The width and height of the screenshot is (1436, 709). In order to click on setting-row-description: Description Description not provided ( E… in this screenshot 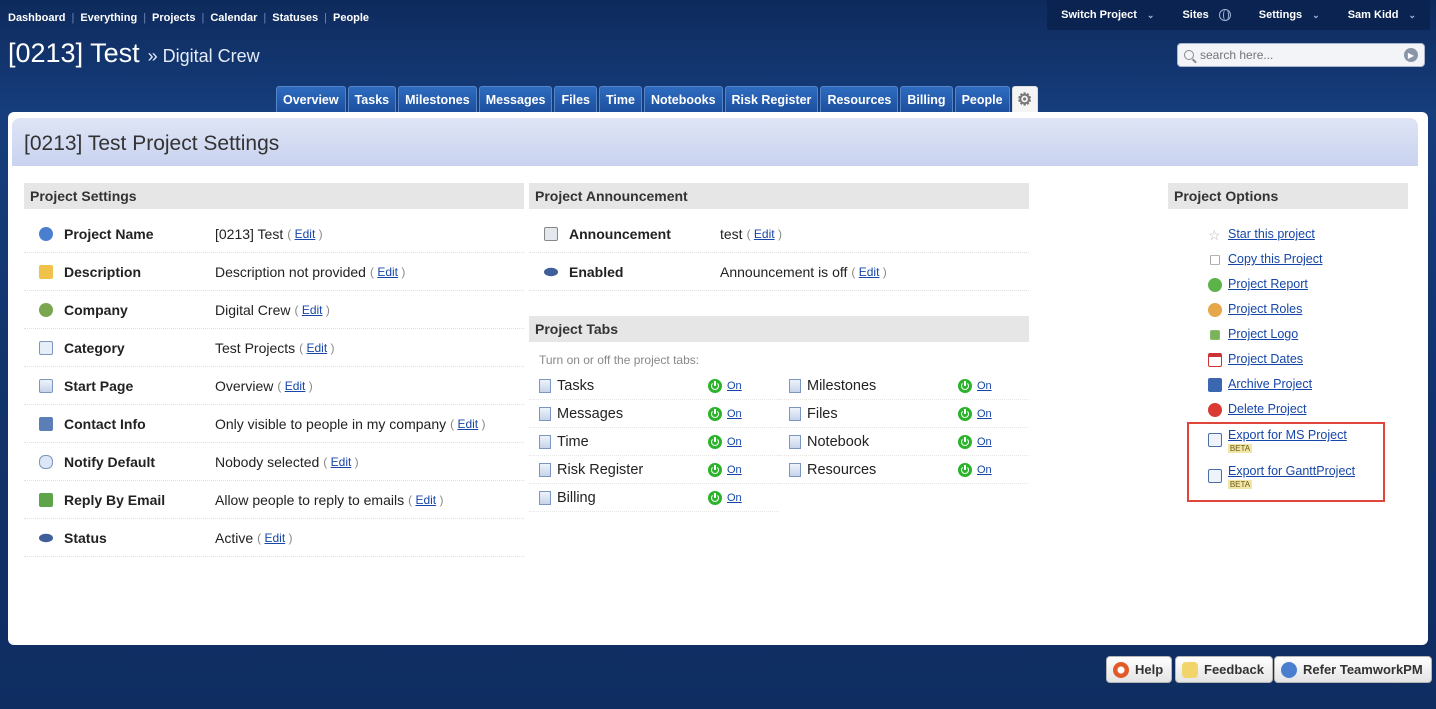, I will do `click(274, 272)`.